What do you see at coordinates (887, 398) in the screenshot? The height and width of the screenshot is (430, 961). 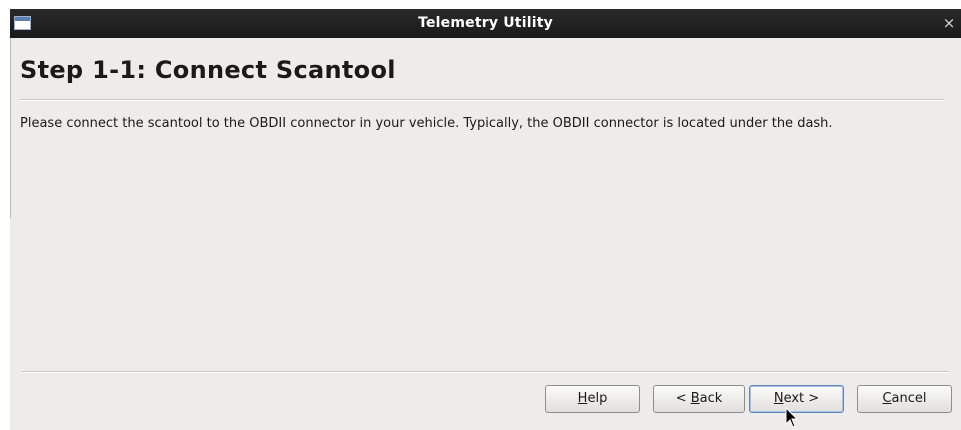 I see `cancel-accel: C` at bounding box center [887, 398].